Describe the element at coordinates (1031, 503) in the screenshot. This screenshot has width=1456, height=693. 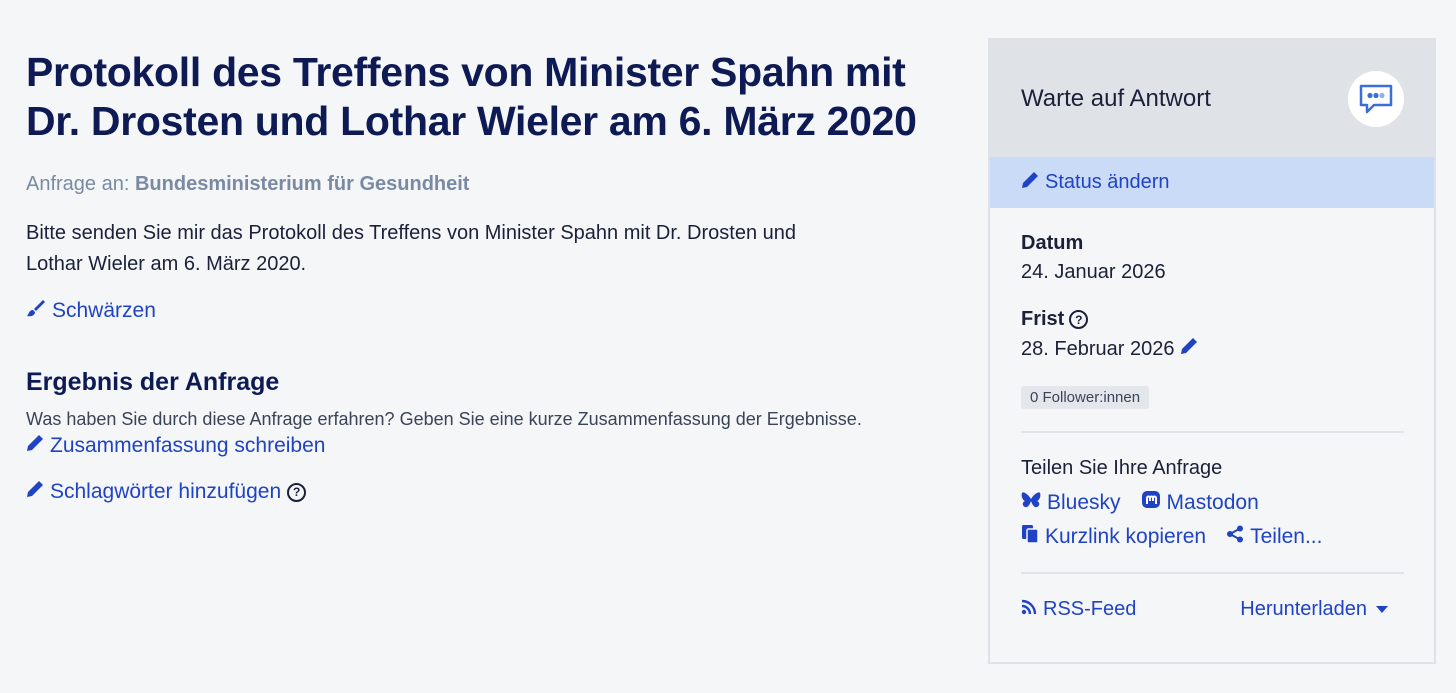
I see `bluesky-icon` at that location.